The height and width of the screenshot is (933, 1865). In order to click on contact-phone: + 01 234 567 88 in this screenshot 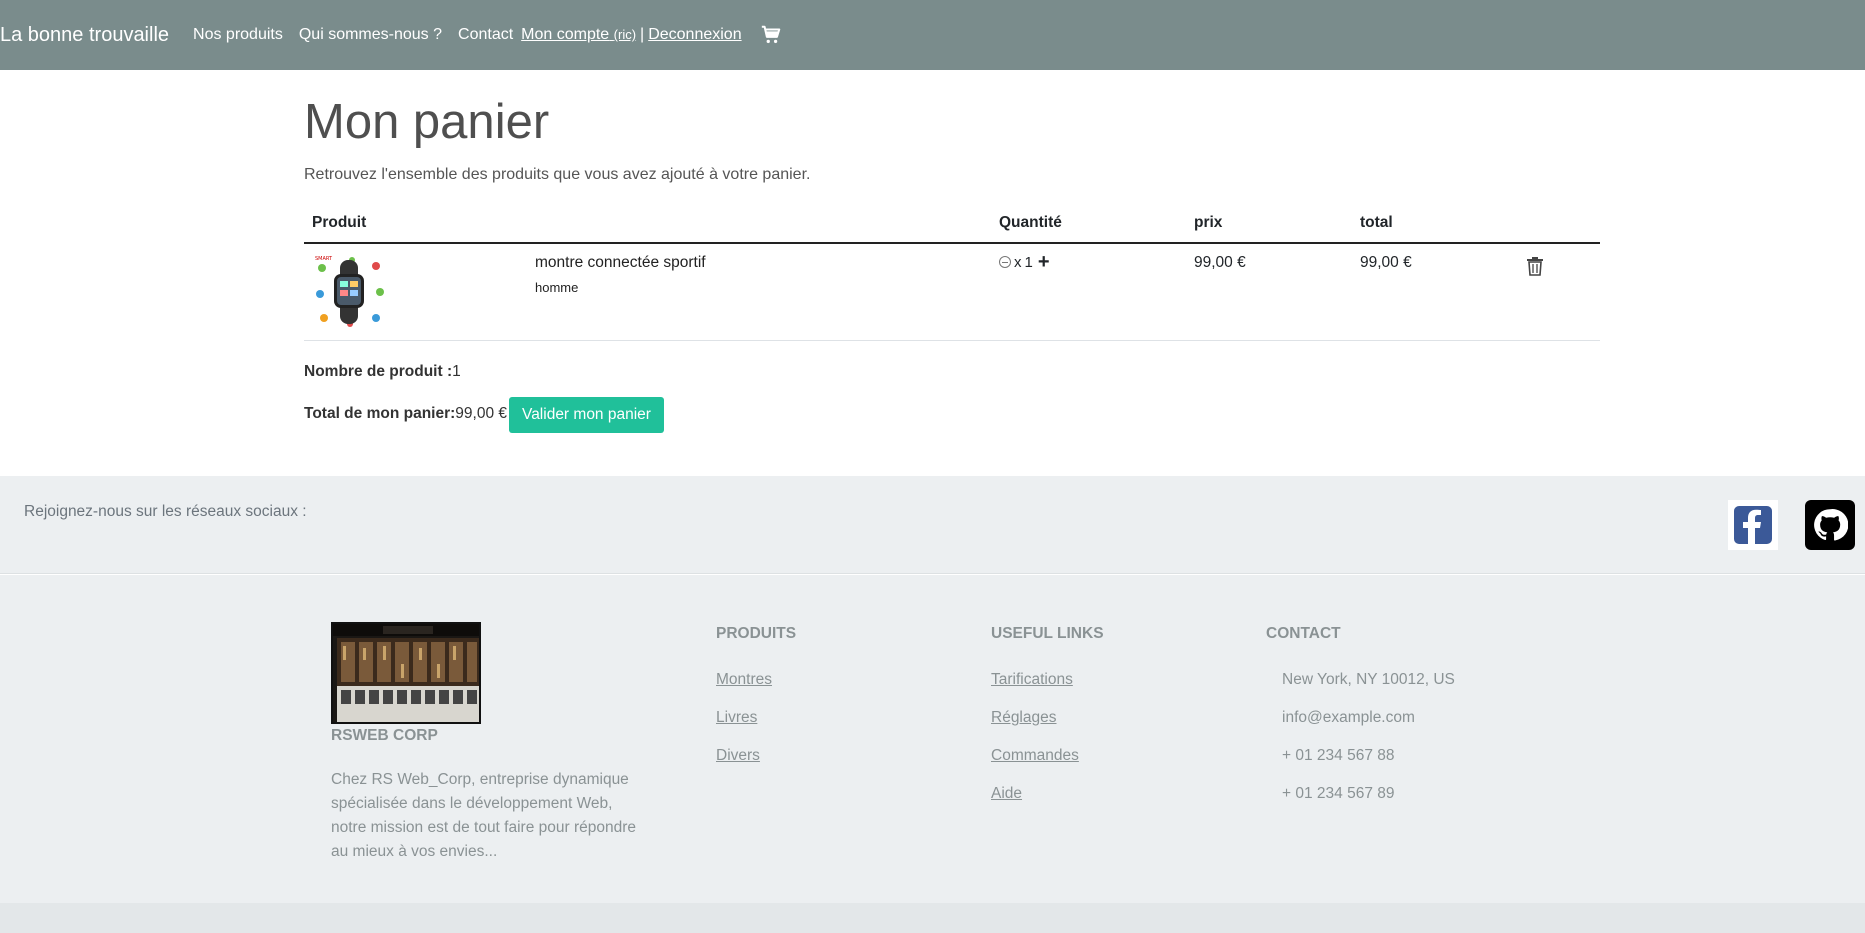, I will do `click(1338, 755)`.